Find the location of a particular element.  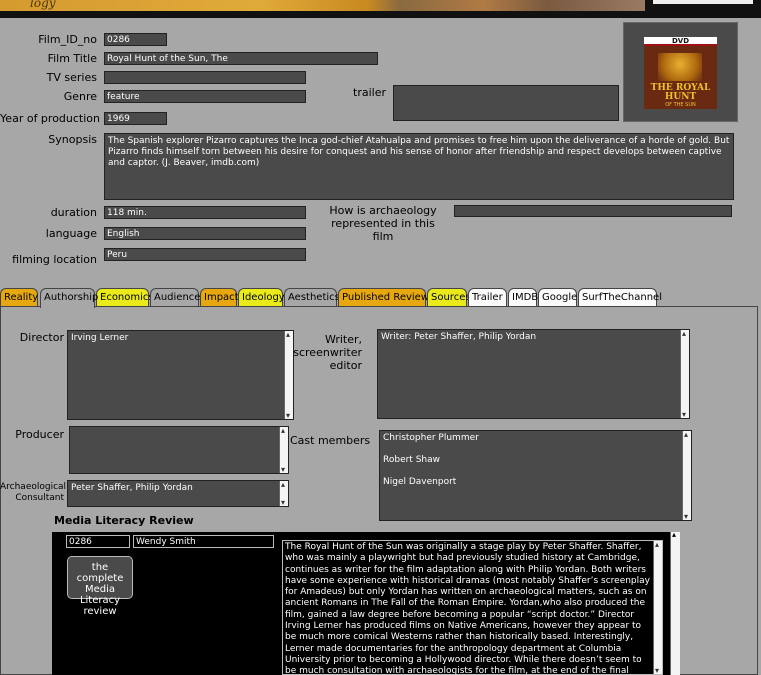

scroll-up-icon: ▴ is located at coordinates (674, 534).